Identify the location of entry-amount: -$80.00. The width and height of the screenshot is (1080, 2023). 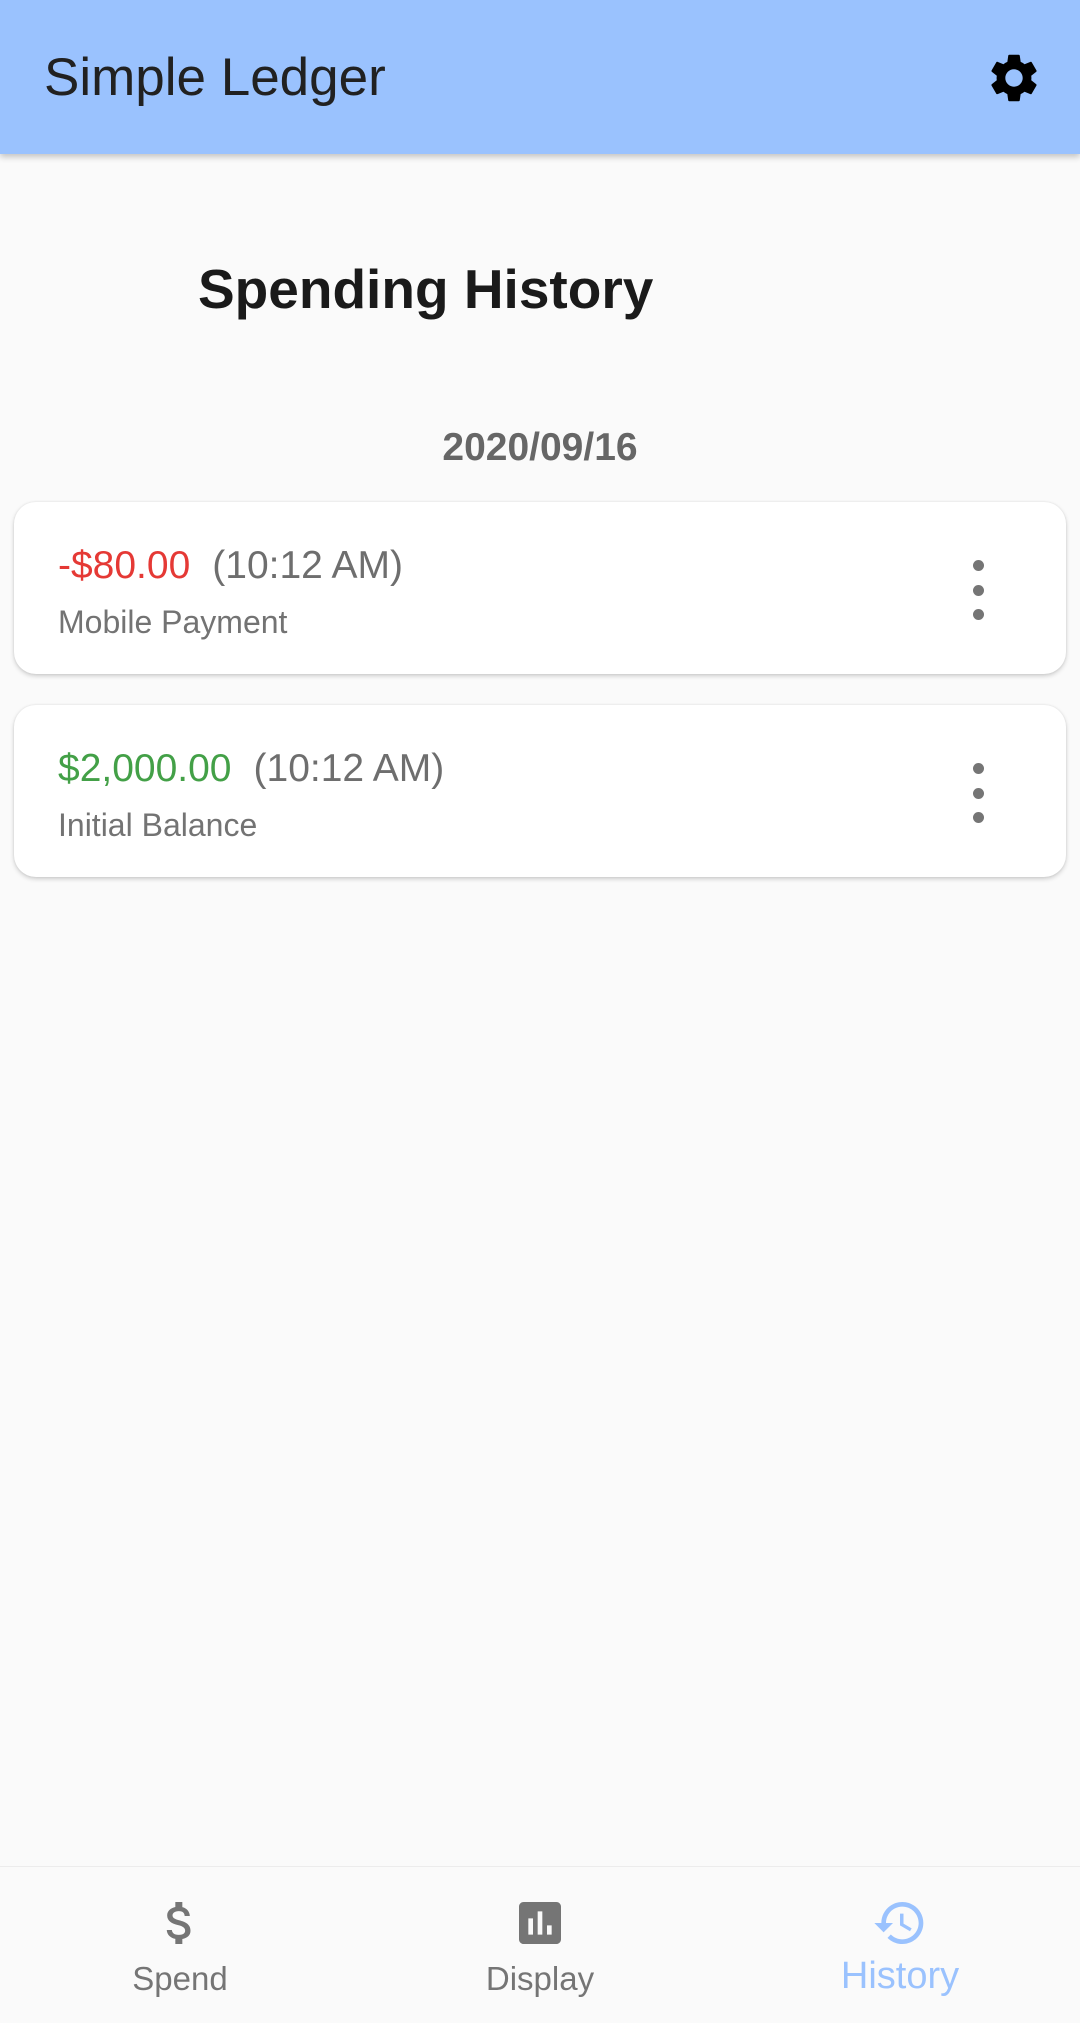
(124, 565).